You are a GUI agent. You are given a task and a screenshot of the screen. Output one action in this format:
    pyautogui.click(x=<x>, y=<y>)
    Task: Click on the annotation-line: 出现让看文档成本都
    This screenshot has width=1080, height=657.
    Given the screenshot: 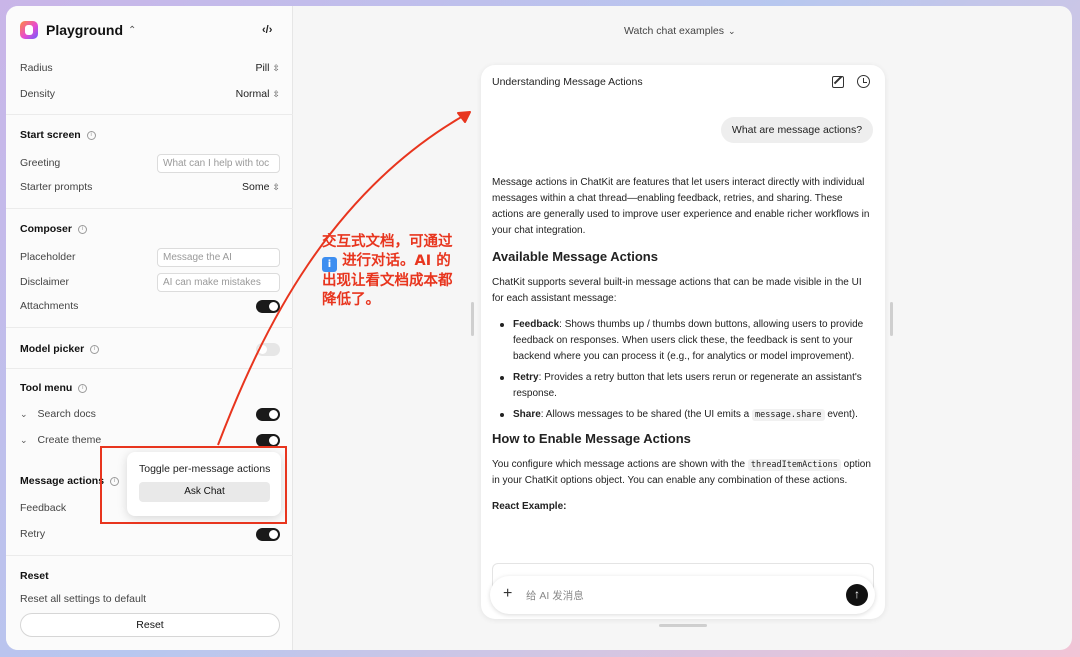 What is the action you would take?
    pyautogui.click(x=387, y=281)
    